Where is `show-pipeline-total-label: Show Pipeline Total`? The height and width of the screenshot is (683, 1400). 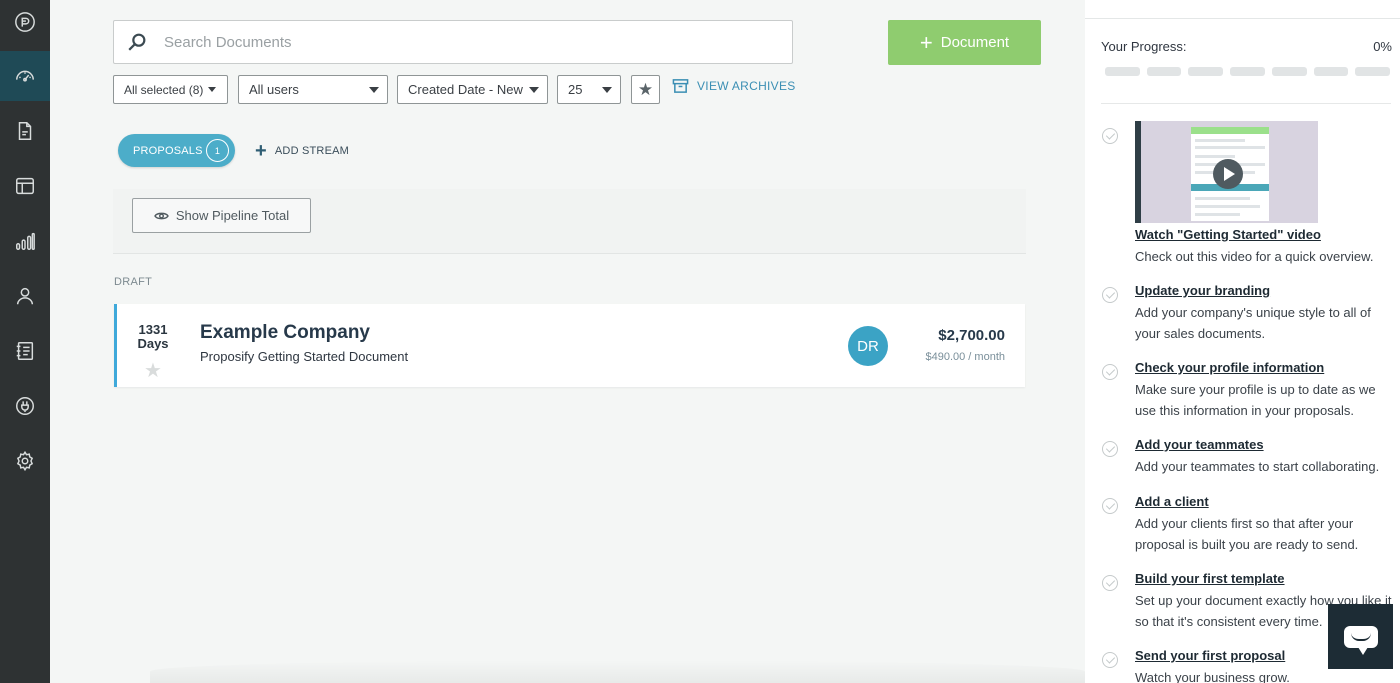 show-pipeline-total-label: Show Pipeline Total is located at coordinates (232, 215).